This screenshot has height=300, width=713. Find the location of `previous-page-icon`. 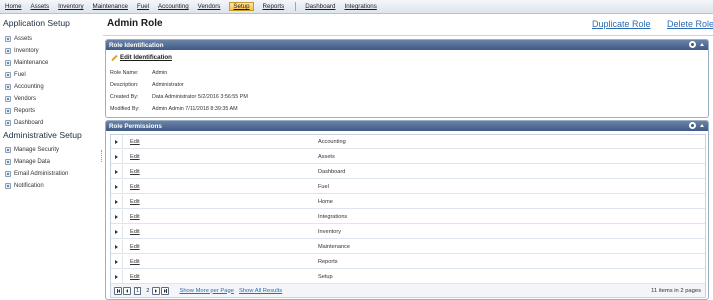

previous-page-icon is located at coordinates (127, 290).